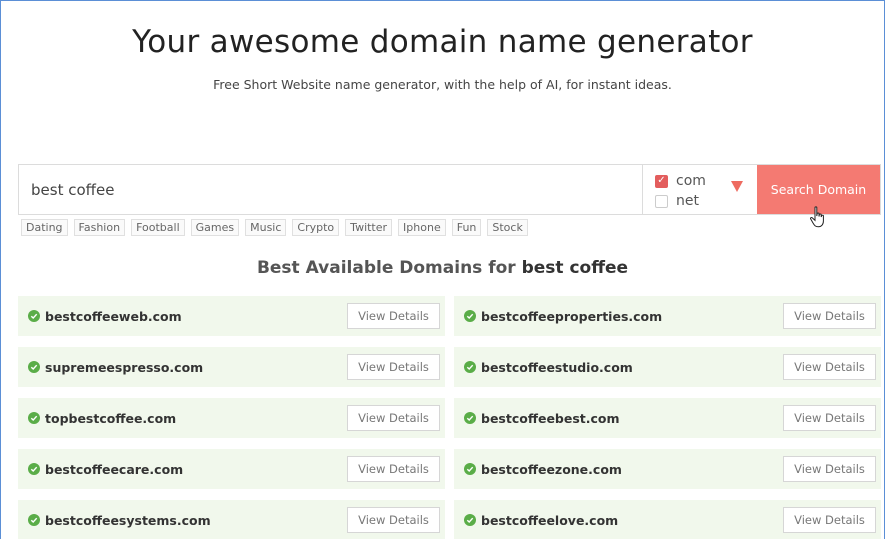 Image resolution: width=885 pixels, height=539 pixels. Describe the element at coordinates (667, 519) in the screenshot. I see `domain-card: bestcoffeelove.com View Details` at that location.